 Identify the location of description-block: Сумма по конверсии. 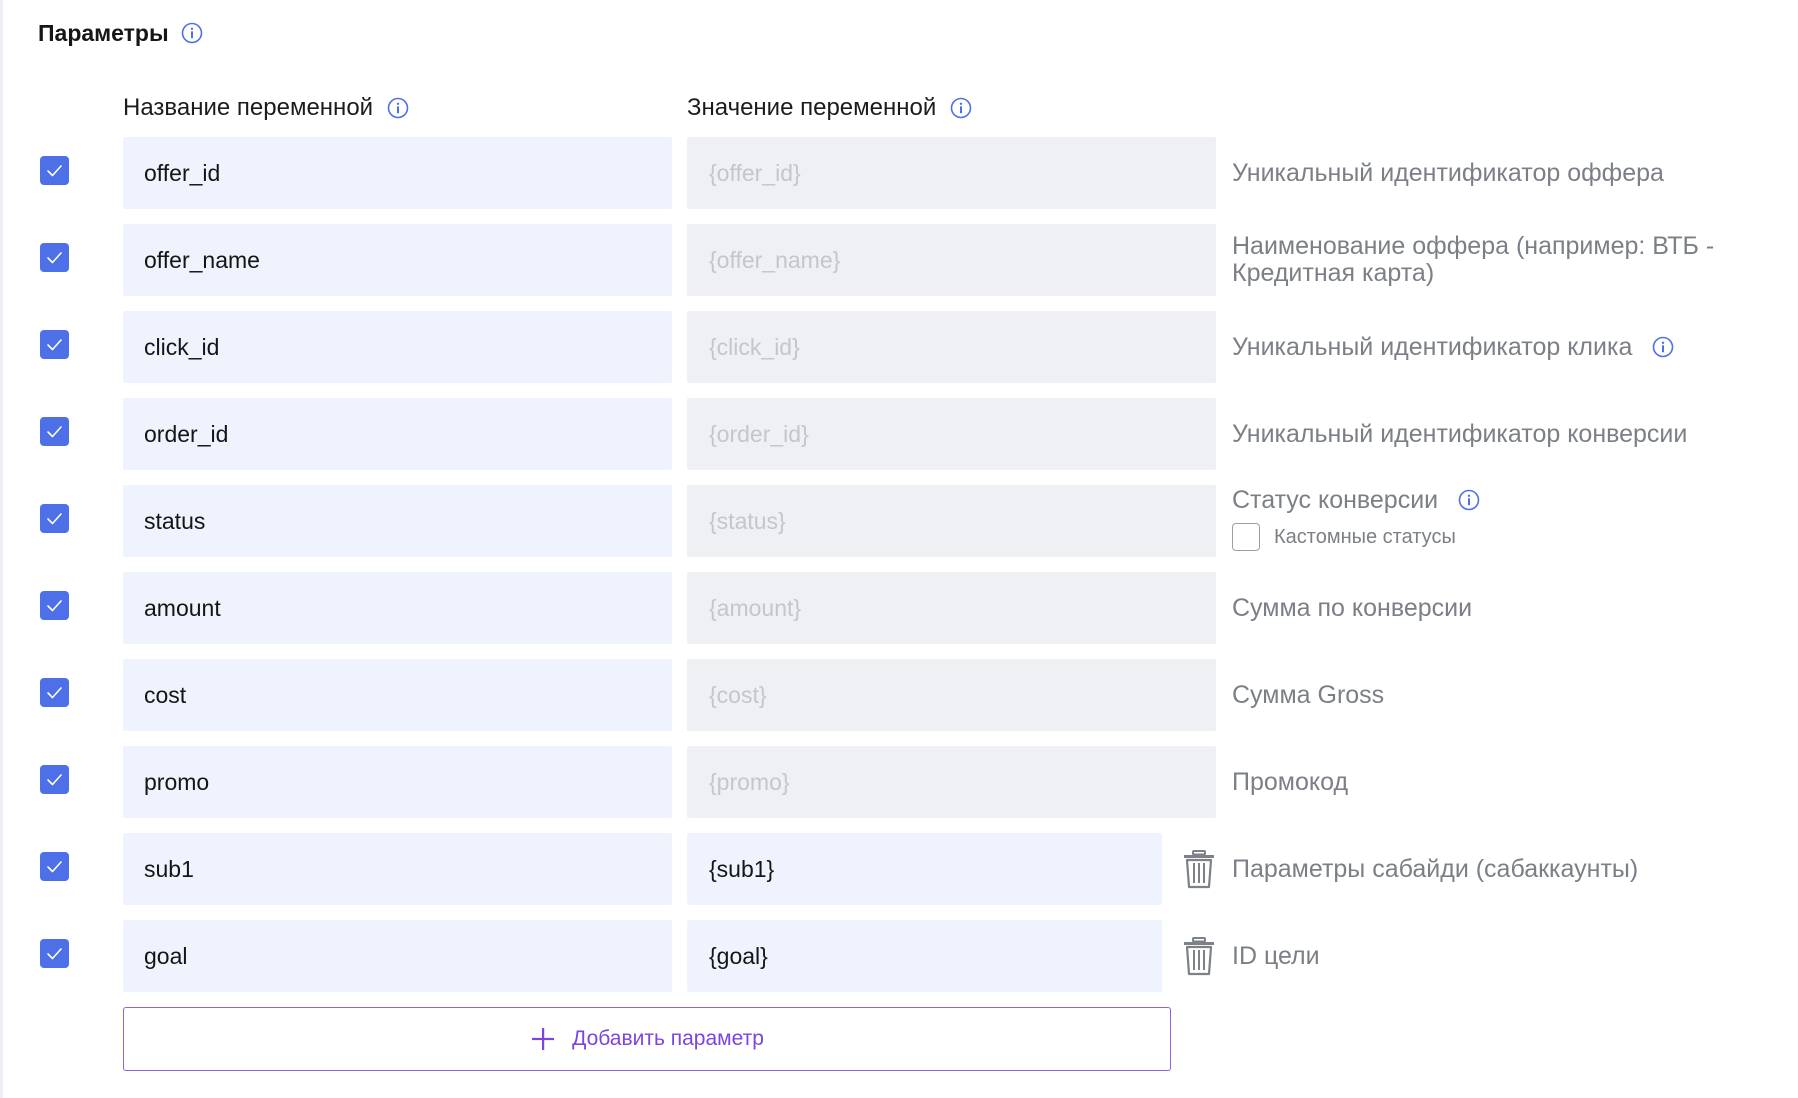
(1492, 608).